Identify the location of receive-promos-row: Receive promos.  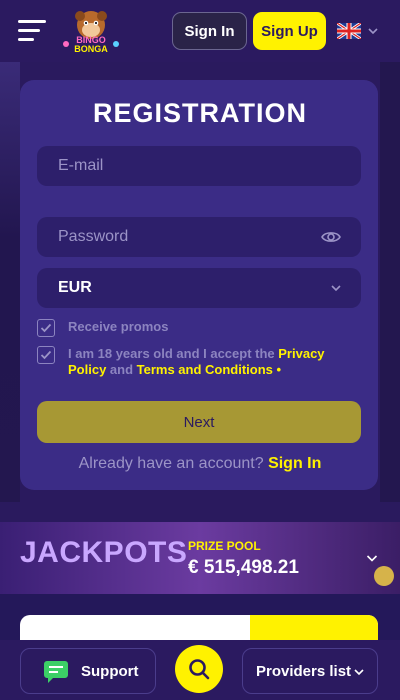
(102, 328).